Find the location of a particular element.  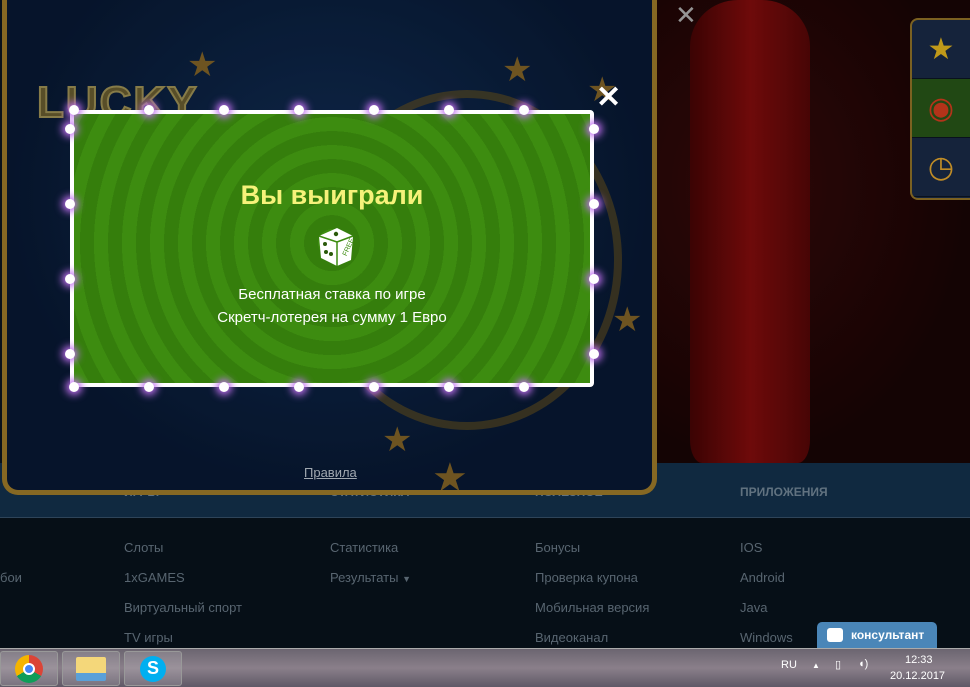

prize-line-1: Бесплатная ставка по игре is located at coordinates (332, 294).